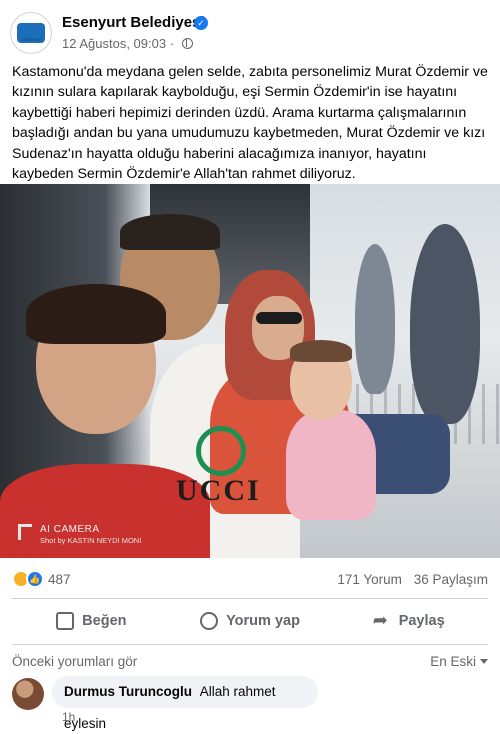 The height and width of the screenshot is (734, 500). I want to click on like-button: Beğen, so click(91, 621).